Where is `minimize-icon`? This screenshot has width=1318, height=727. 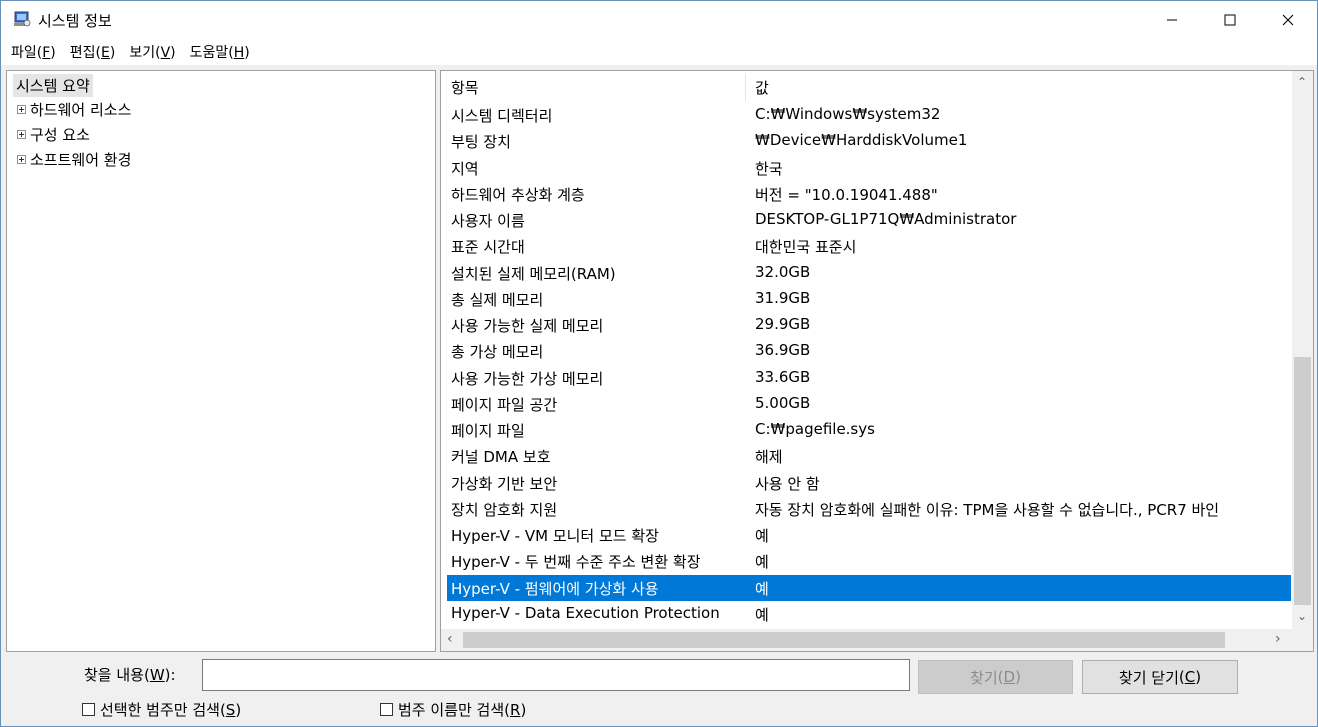
minimize-icon is located at coordinates (1172, 20).